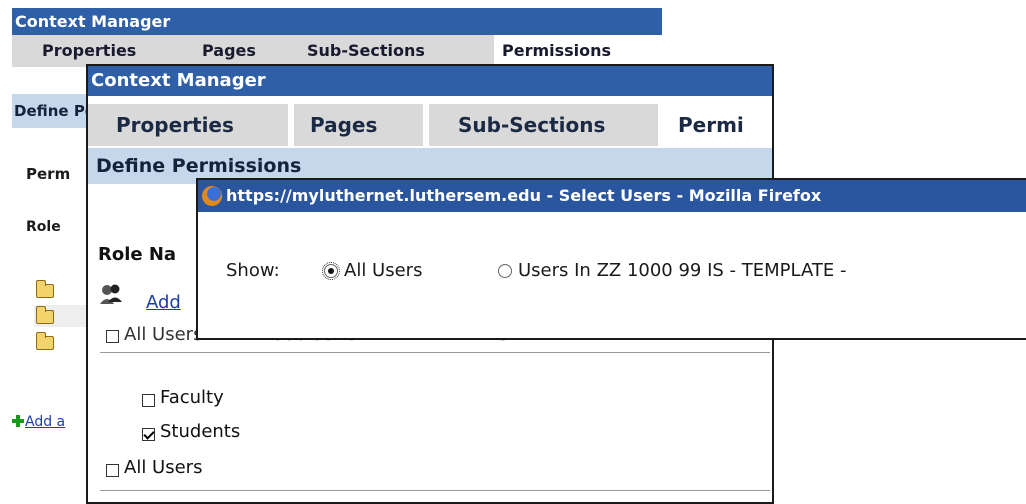 The height and width of the screenshot is (504, 1026). Describe the element at coordinates (578, 51) in the screenshot. I see `tab-permissions: Permissions` at that location.